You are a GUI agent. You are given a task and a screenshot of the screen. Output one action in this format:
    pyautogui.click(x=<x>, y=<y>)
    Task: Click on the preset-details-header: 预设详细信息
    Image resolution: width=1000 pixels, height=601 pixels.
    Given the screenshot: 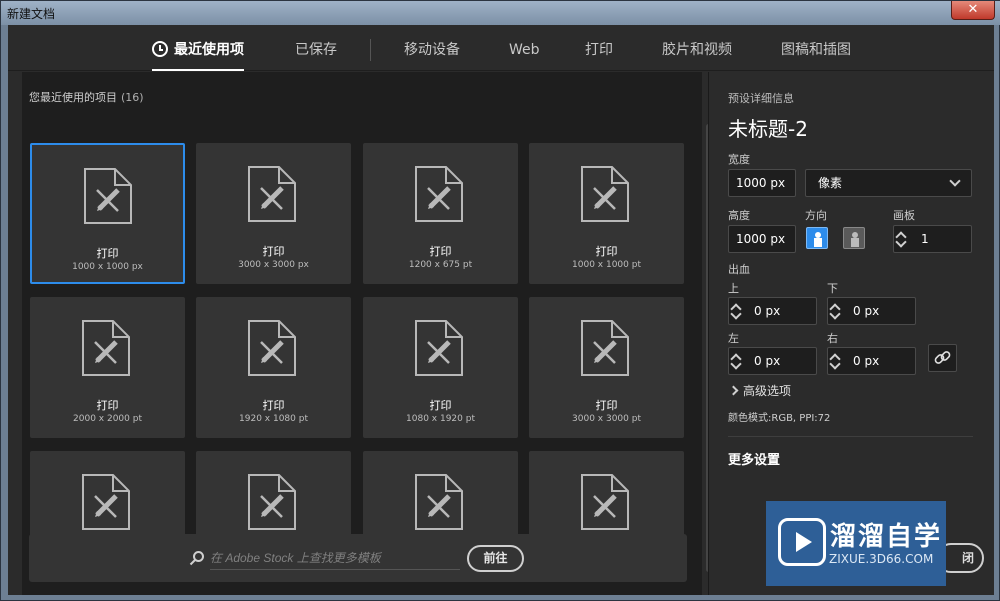 What is the action you would take?
    pyautogui.click(x=761, y=98)
    